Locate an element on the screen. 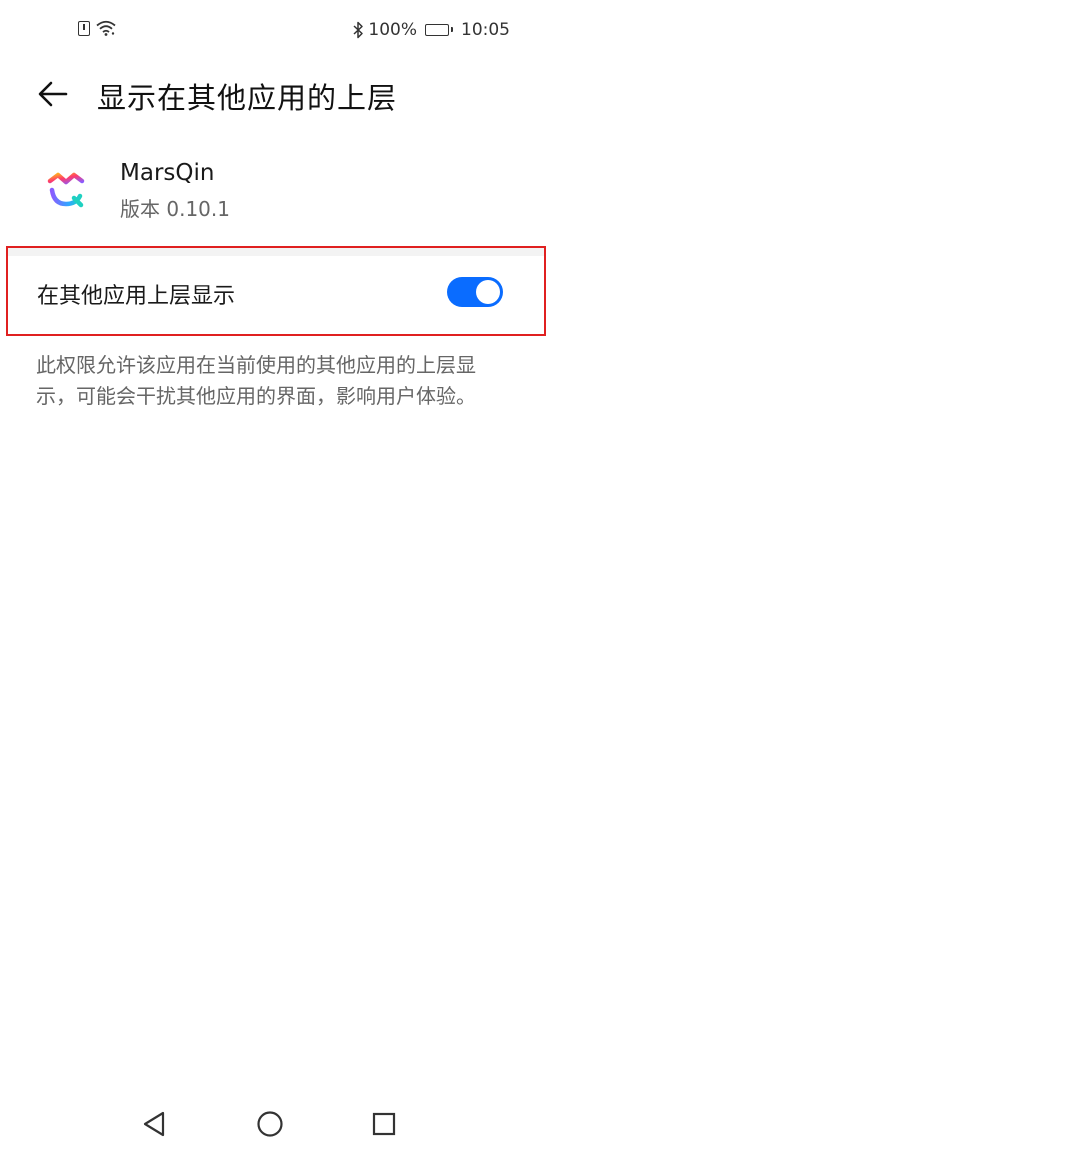 This screenshot has width=1080, height=1154. status-left is located at coordinates (97, 28).